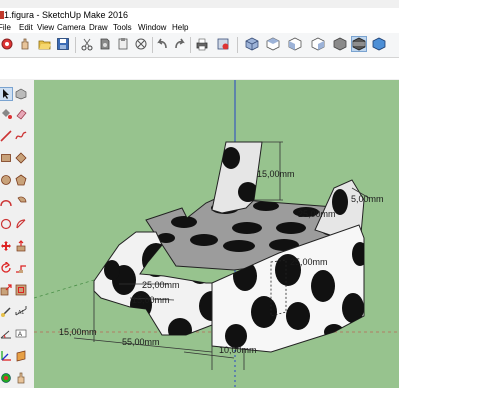 This screenshot has height=400, width=495. I want to click on pie-tool-icon, so click(21, 202).